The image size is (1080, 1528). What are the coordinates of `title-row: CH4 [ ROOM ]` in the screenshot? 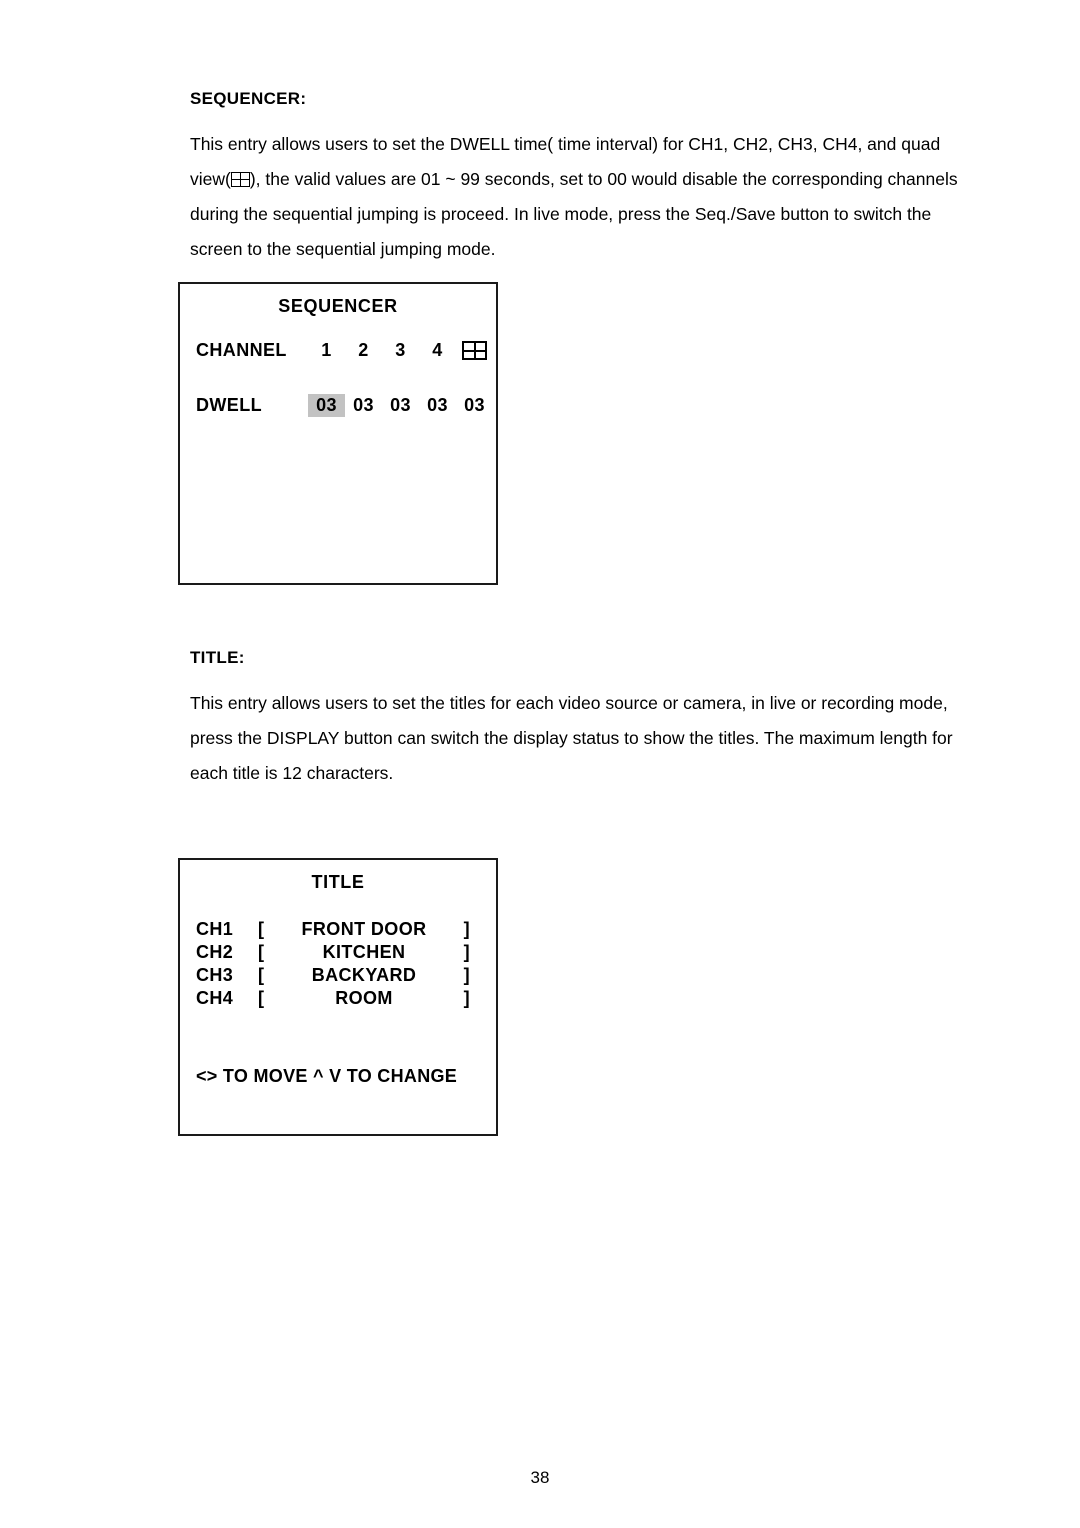 It's located at (346, 998).